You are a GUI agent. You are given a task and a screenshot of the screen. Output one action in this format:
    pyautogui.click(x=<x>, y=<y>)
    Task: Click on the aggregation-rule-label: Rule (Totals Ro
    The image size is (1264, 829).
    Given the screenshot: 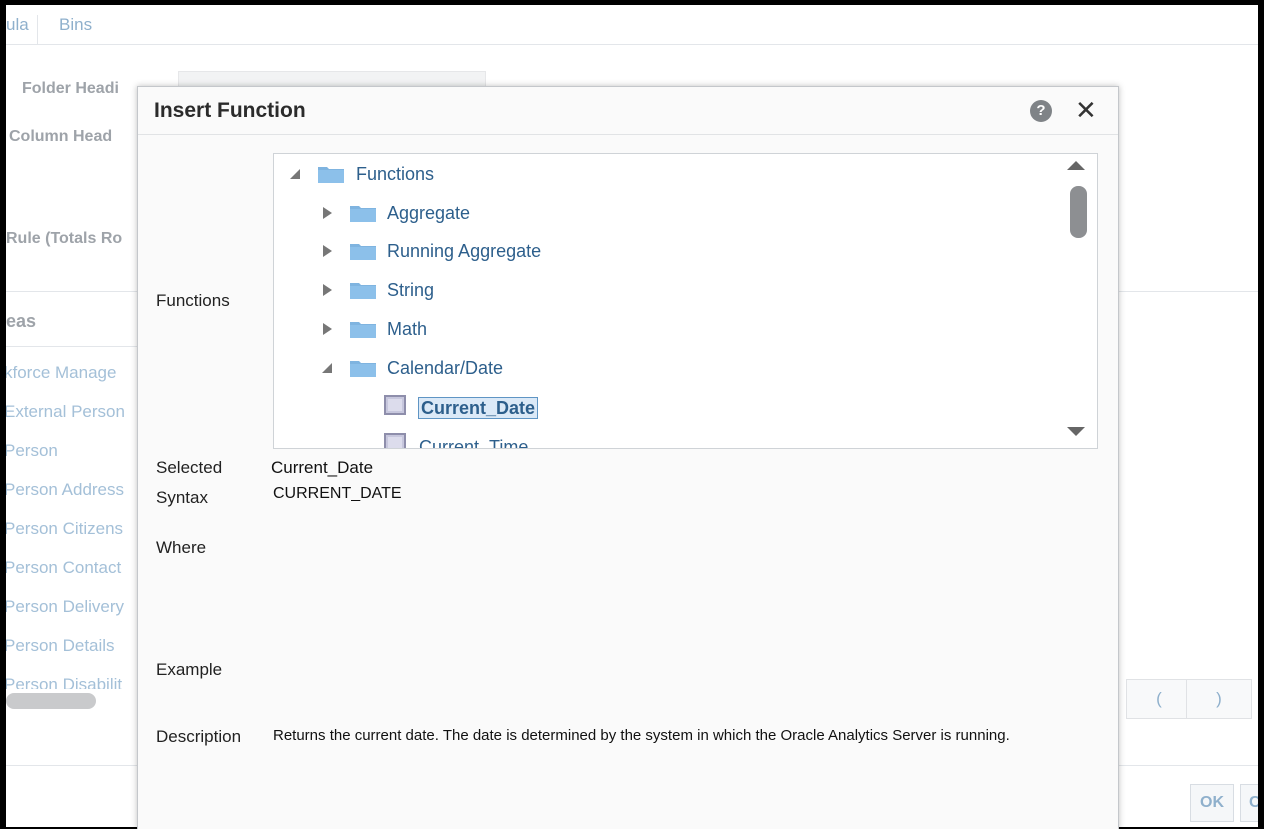 What is the action you would take?
    pyautogui.click(x=64, y=238)
    